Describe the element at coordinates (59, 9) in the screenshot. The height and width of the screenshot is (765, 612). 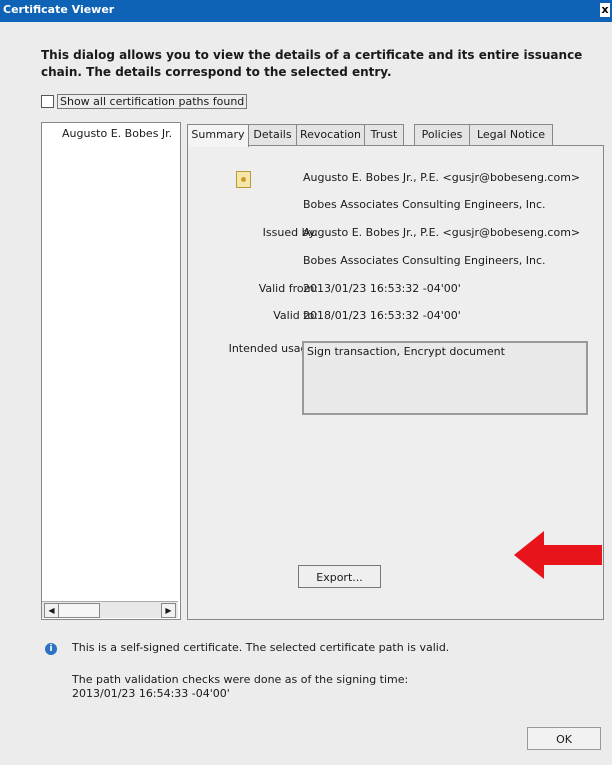
I see `window-title: Certificate Viewer` at that location.